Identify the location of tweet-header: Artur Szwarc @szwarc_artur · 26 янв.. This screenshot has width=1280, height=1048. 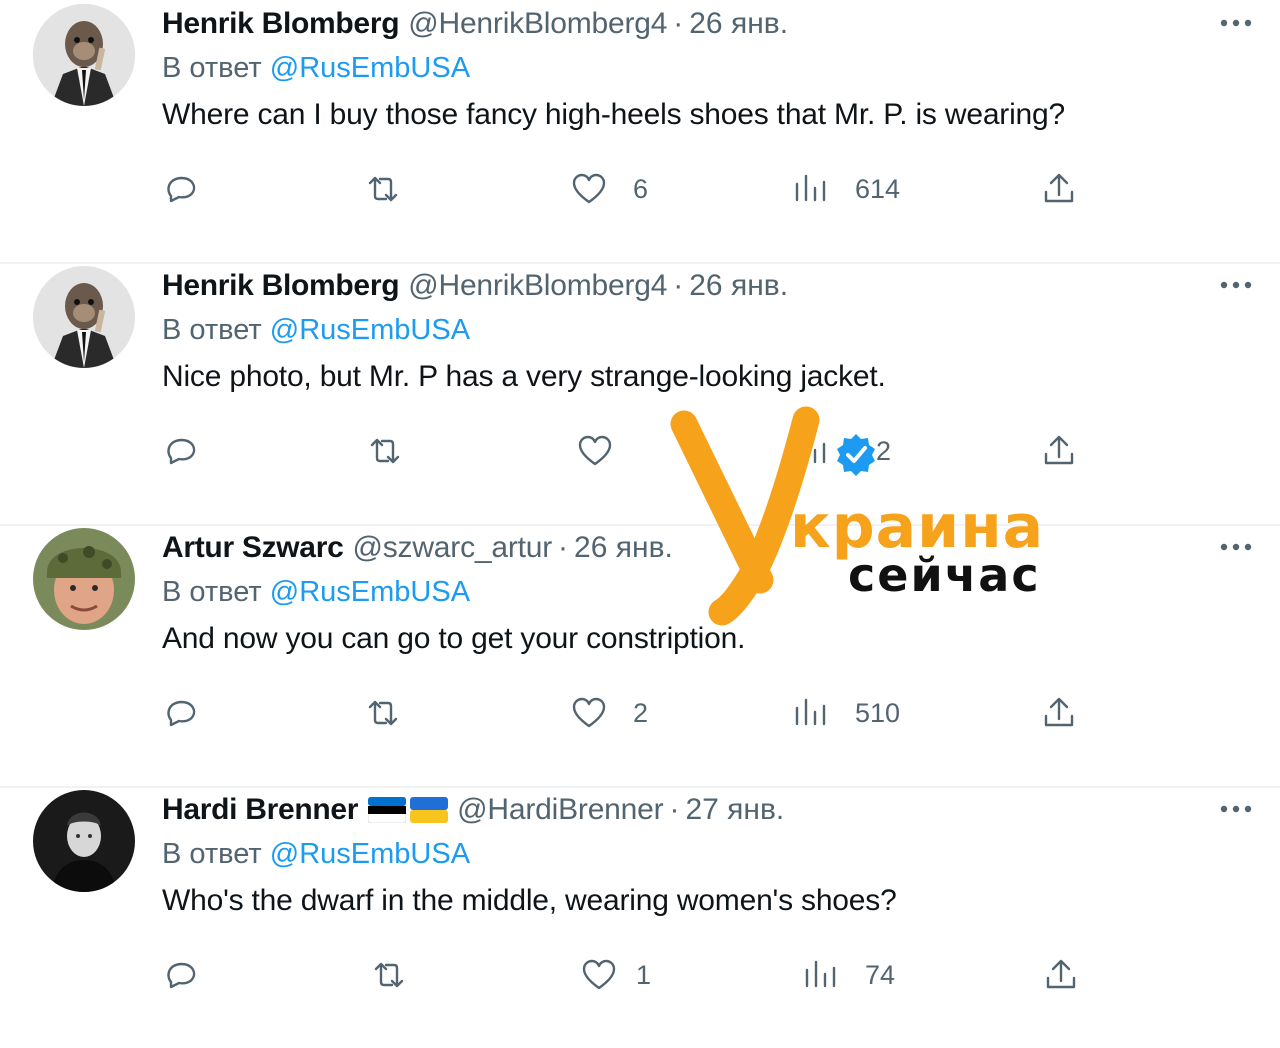
(417, 548).